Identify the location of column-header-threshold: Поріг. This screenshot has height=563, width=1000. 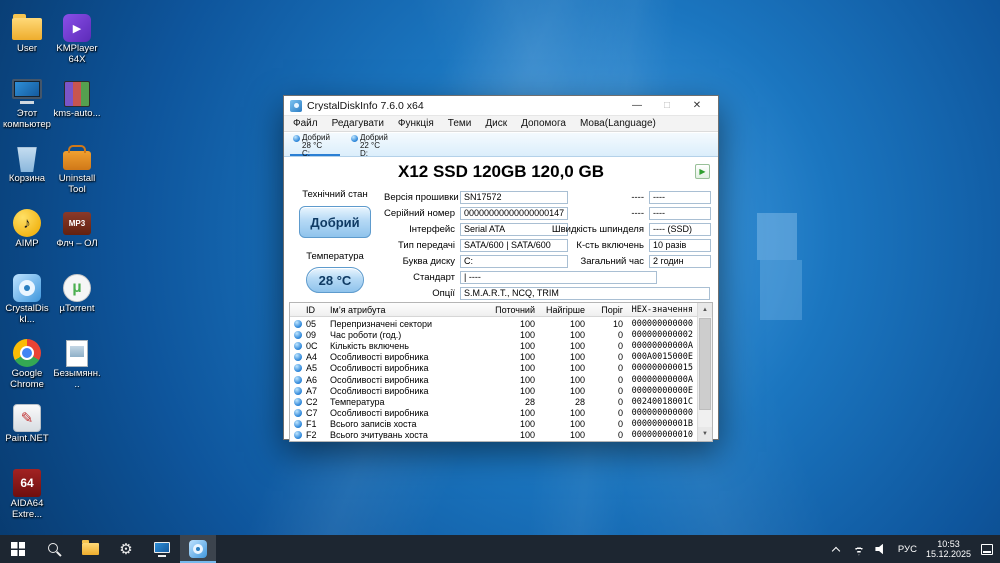
(612, 309).